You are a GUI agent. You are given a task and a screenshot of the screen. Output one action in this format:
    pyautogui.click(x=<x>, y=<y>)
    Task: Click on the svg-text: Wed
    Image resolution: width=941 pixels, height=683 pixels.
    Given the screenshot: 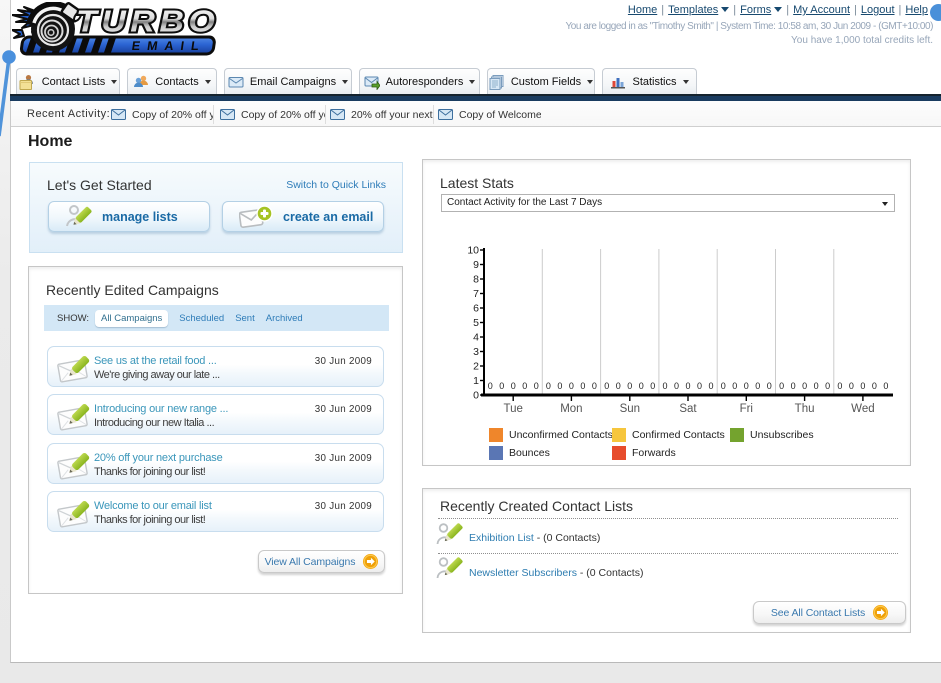 What is the action you would take?
    pyautogui.click(x=862, y=409)
    